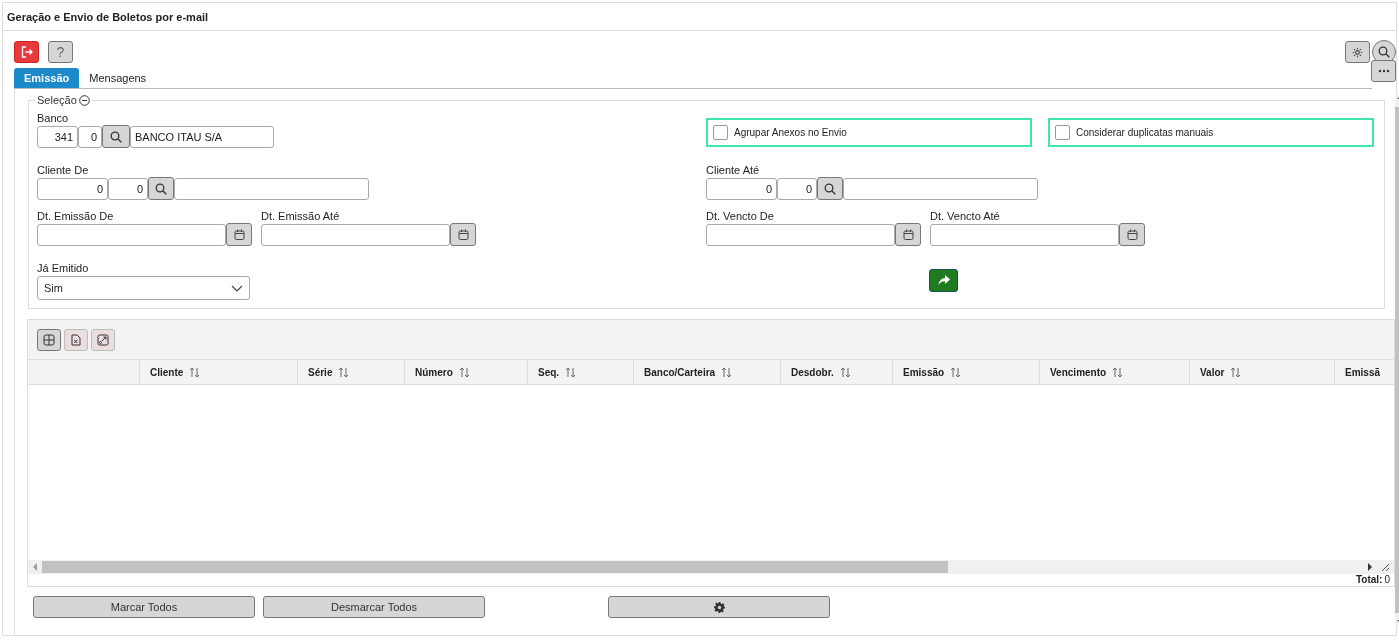 The image size is (1399, 641). I want to click on spreadsheet-file-icon, so click(76, 339).